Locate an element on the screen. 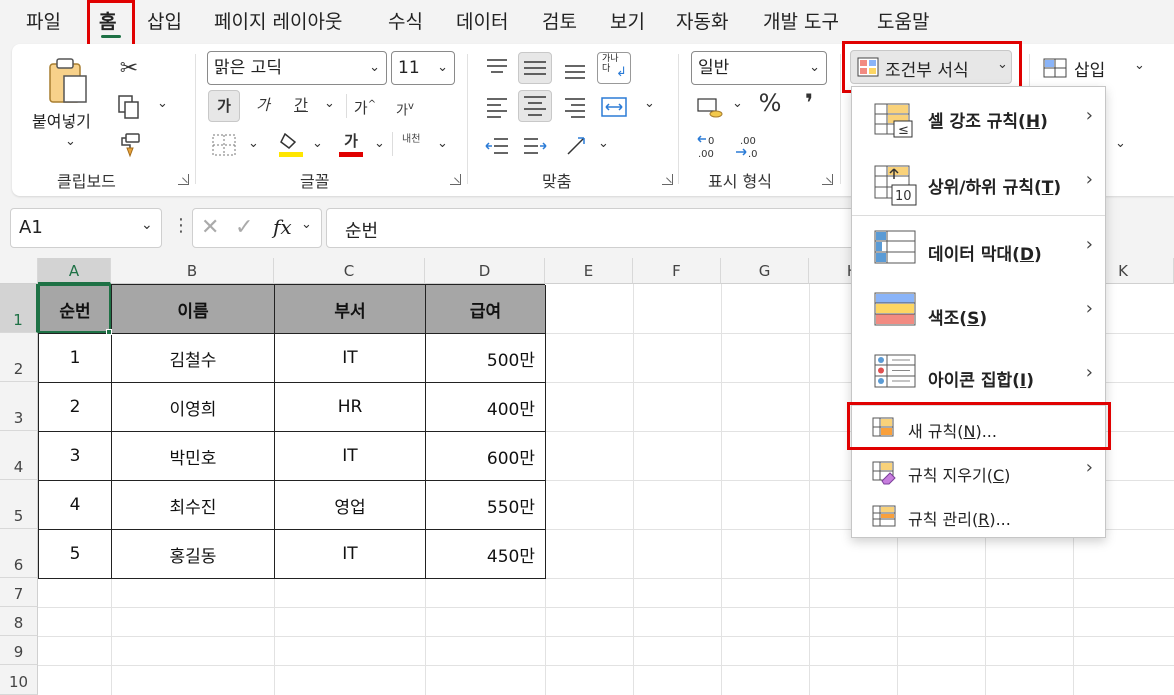 This screenshot has width=1174, height=695. more-options-icon: ⋮ is located at coordinates (181, 225).